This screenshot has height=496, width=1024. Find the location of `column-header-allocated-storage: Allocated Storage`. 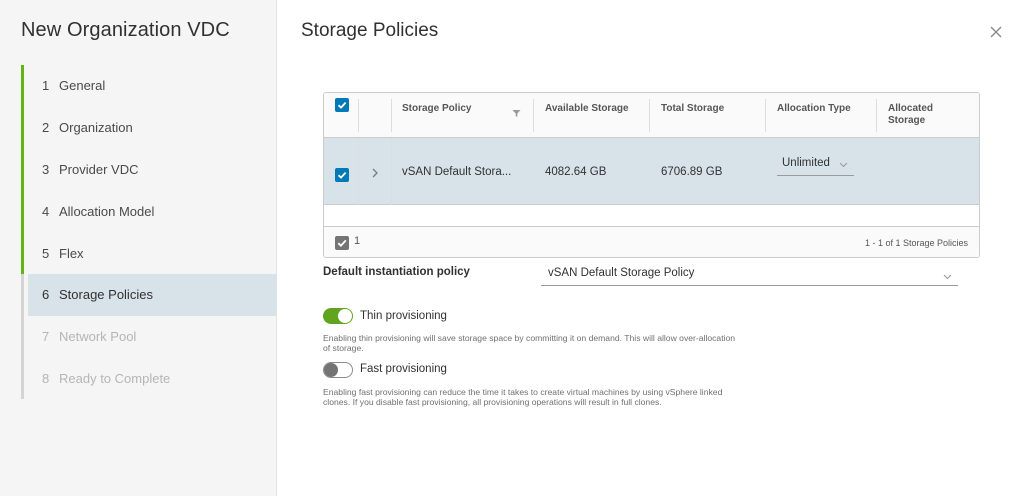

column-header-allocated-storage: Allocated Storage is located at coordinates (912, 115).